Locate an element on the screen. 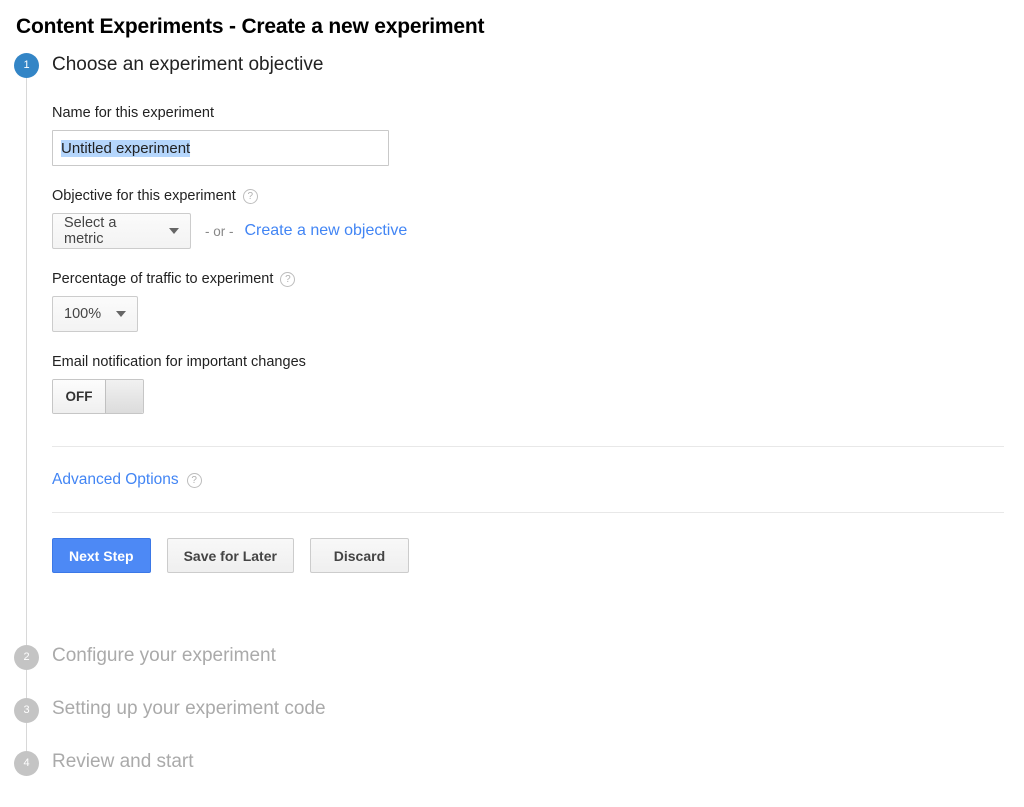 The width and height of the screenshot is (1024, 807). step-1-title: Choose an experiment objective is located at coordinates (187, 65).